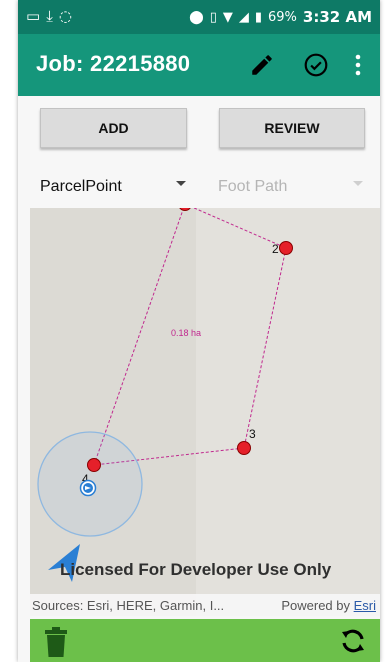 The width and height of the screenshot is (389, 662). I want to click on edit-pencil-icon, so click(262, 65).